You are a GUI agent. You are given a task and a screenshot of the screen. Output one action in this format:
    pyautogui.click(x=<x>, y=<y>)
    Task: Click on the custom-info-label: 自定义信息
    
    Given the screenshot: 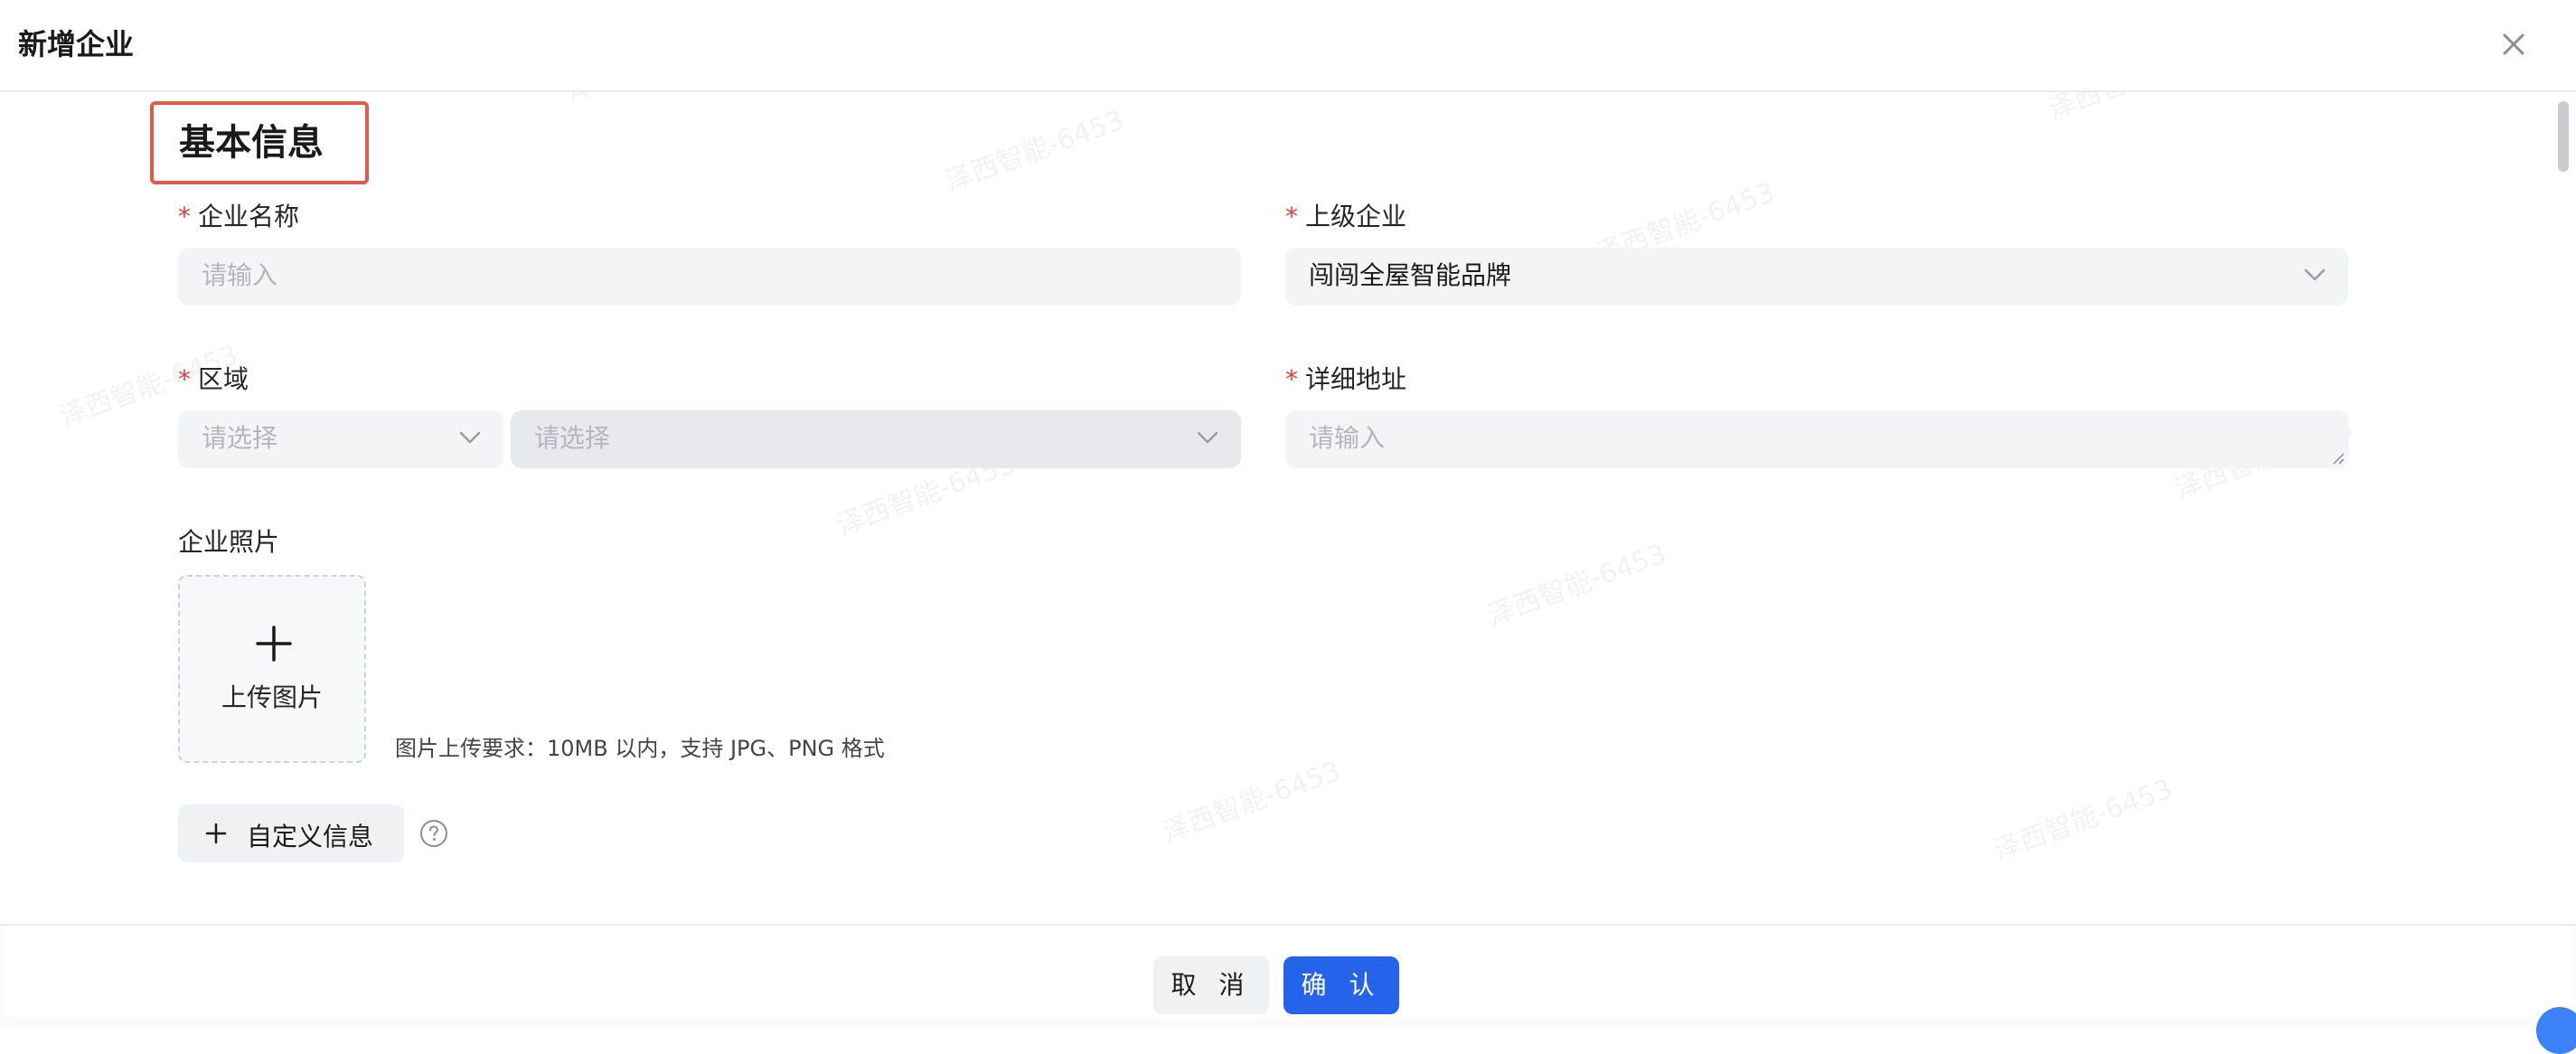 What is the action you would take?
    pyautogui.click(x=310, y=837)
    